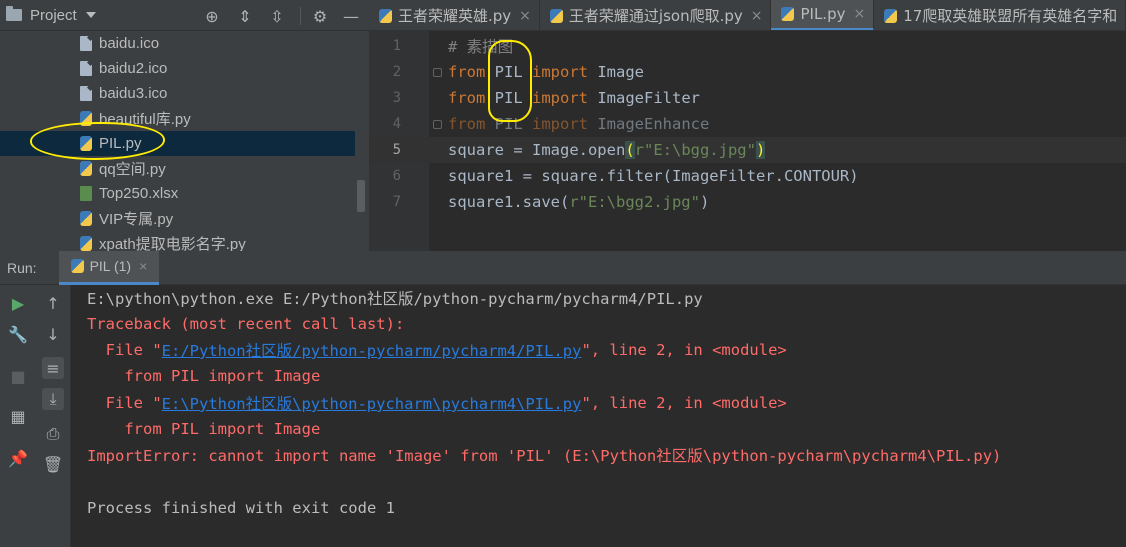 The image size is (1126, 547). What do you see at coordinates (177, 43) in the screenshot?
I see `tree-item: baidu.ico` at bounding box center [177, 43].